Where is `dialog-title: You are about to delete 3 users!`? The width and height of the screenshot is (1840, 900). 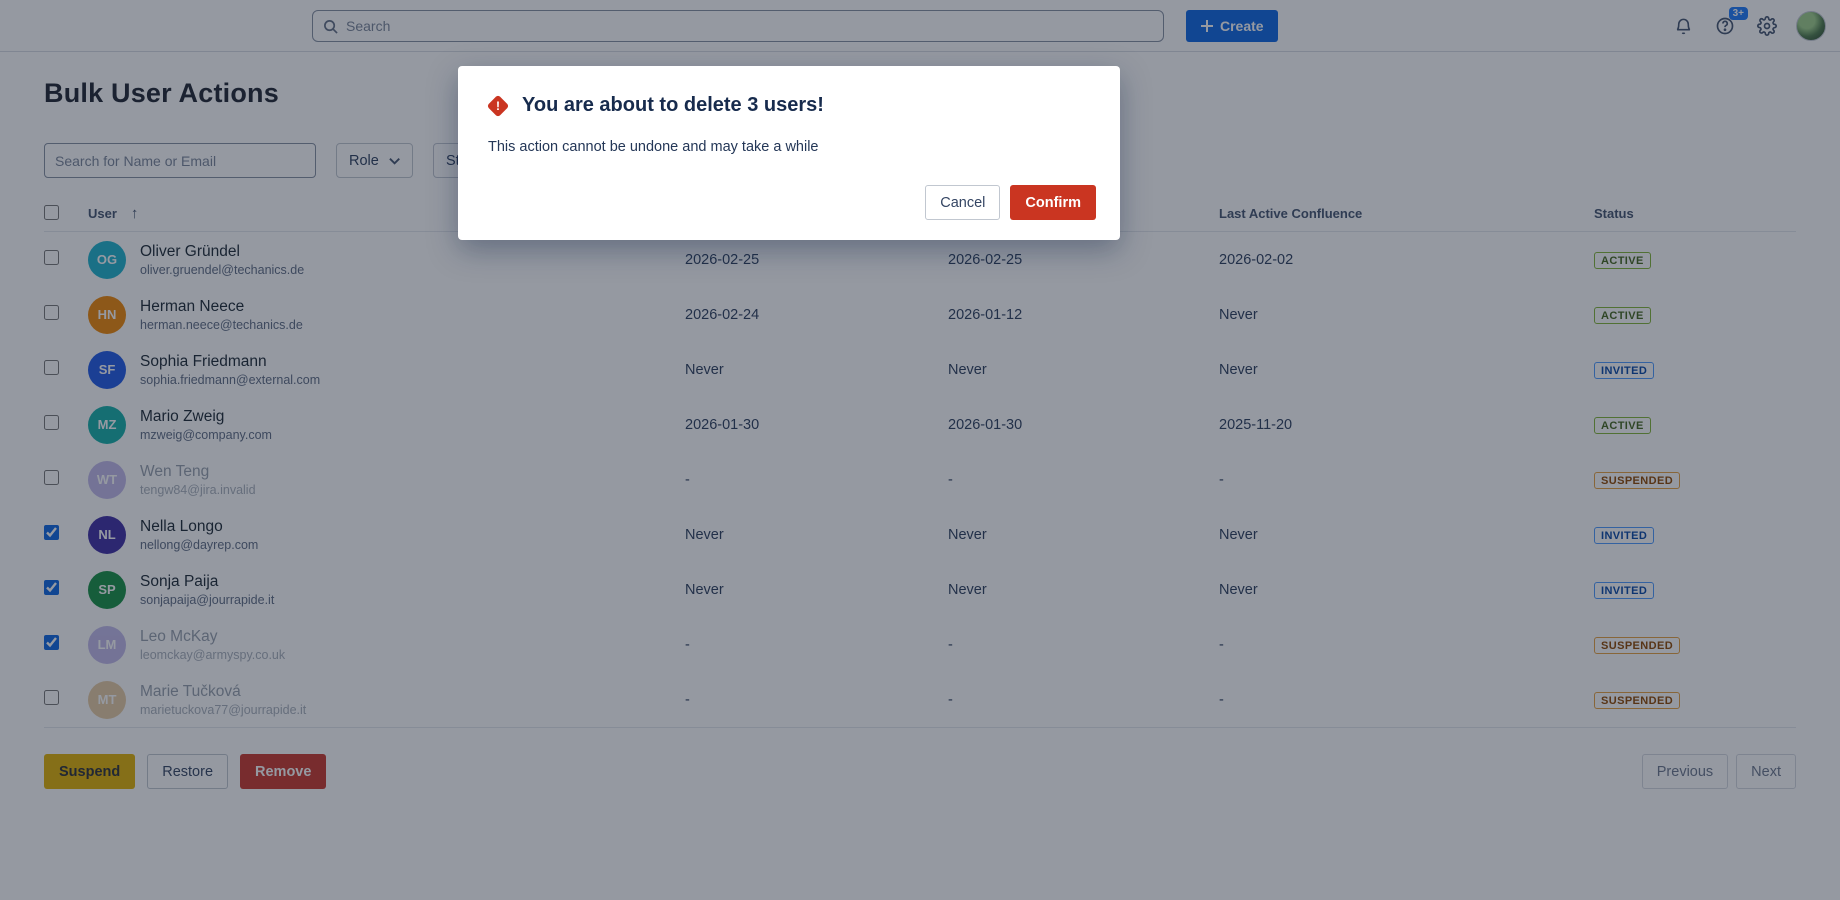
dialog-title: You are about to delete 3 users! is located at coordinates (673, 105).